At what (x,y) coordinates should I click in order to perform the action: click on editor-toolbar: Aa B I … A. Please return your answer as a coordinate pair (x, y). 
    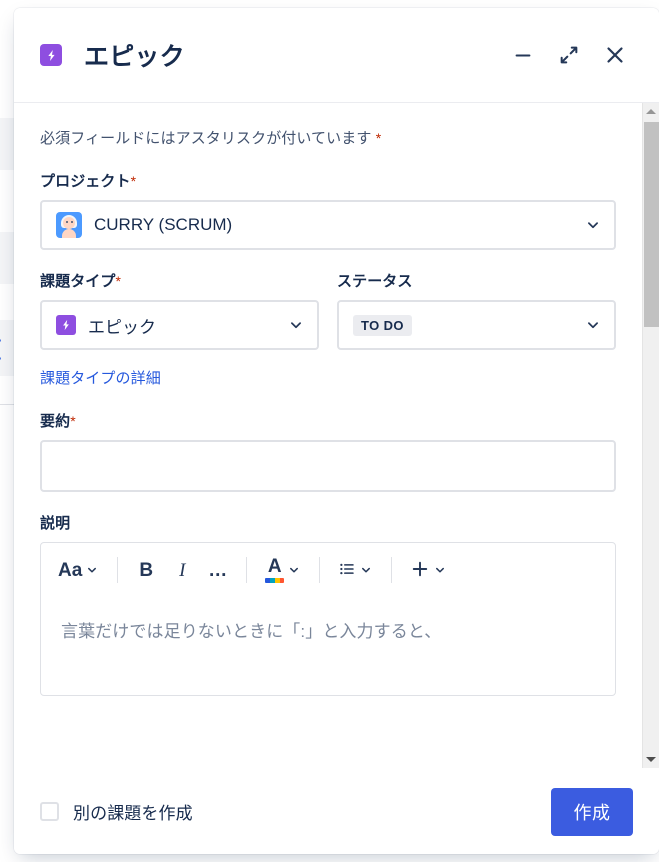
    Looking at the image, I should click on (328, 570).